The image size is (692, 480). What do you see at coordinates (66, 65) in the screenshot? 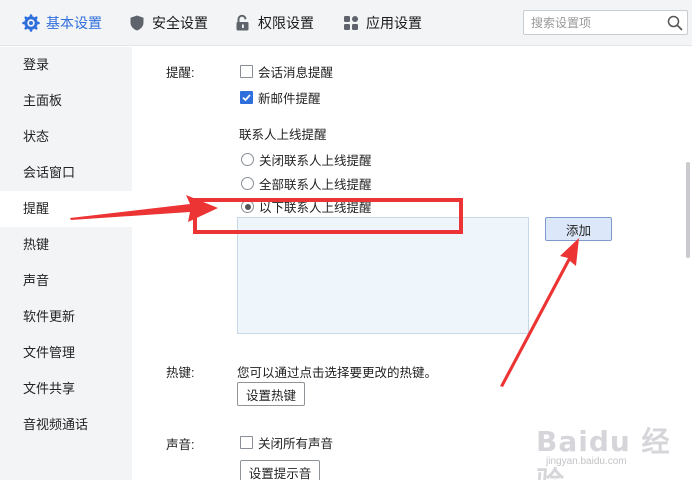
I see `sidebar-item-login: 登录` at bounding box center [66, 65].